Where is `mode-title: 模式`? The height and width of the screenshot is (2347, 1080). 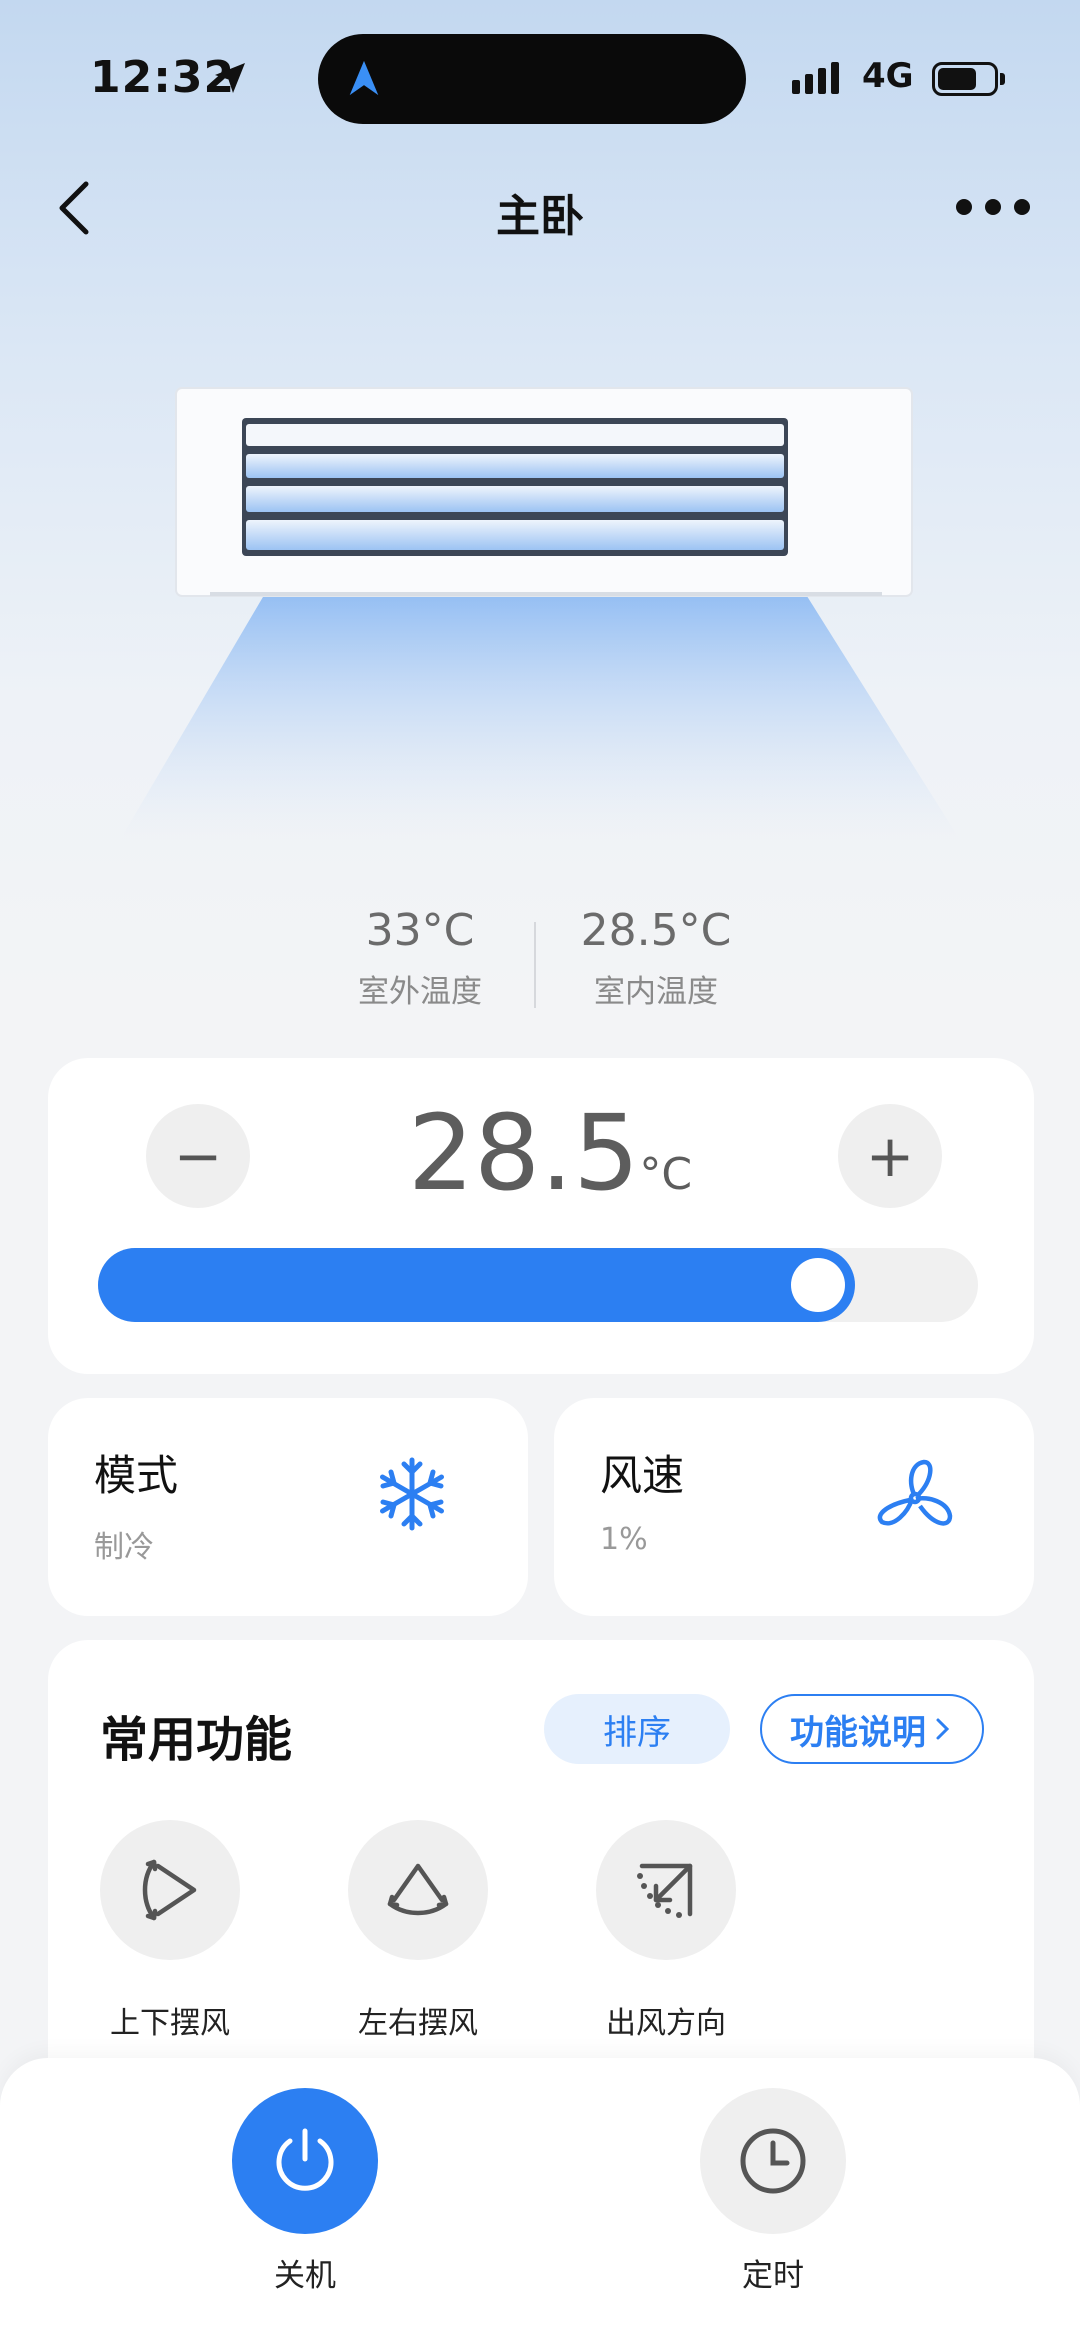
mode-title: 模式 is located at coordinates (136, 1475).